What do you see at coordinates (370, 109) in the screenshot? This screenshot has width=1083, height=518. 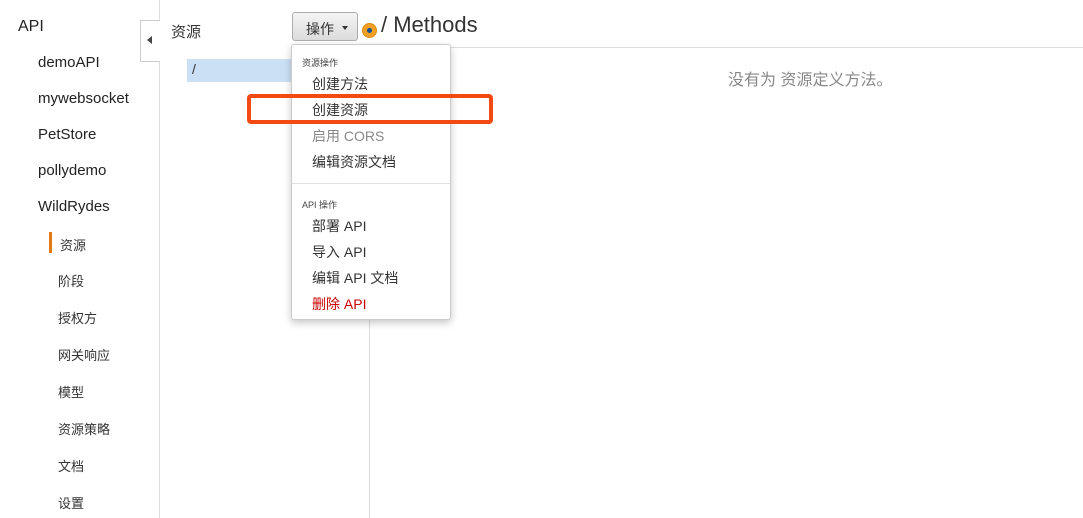 I see `highlight-annotation-box` at bounding box center [370, 109].